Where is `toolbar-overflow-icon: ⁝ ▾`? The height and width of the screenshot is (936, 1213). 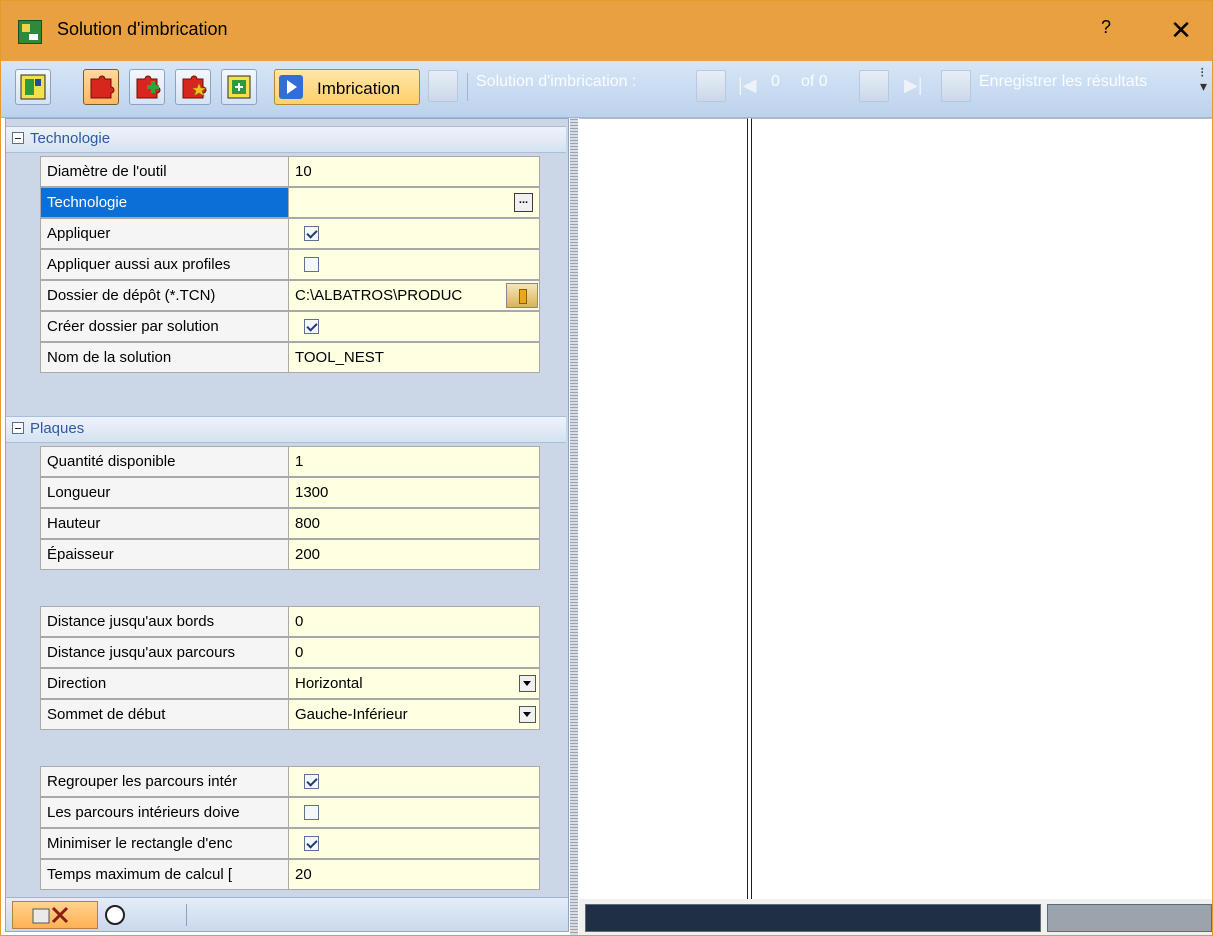
toolbar-overflow-icon: ⁝ ▾ is located at coordinates (1203, 79).